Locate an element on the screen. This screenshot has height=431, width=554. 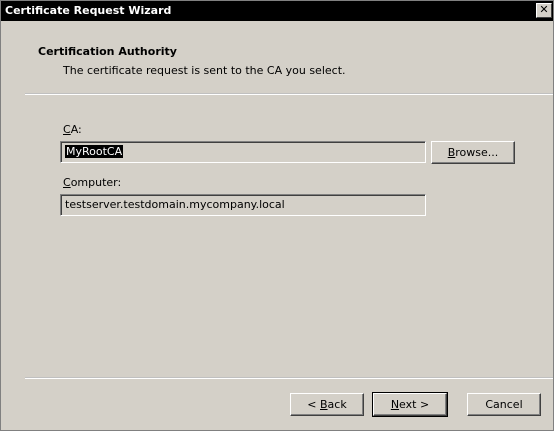
window-title: Certificate Request Wizard is located at coordinates (88, 10).